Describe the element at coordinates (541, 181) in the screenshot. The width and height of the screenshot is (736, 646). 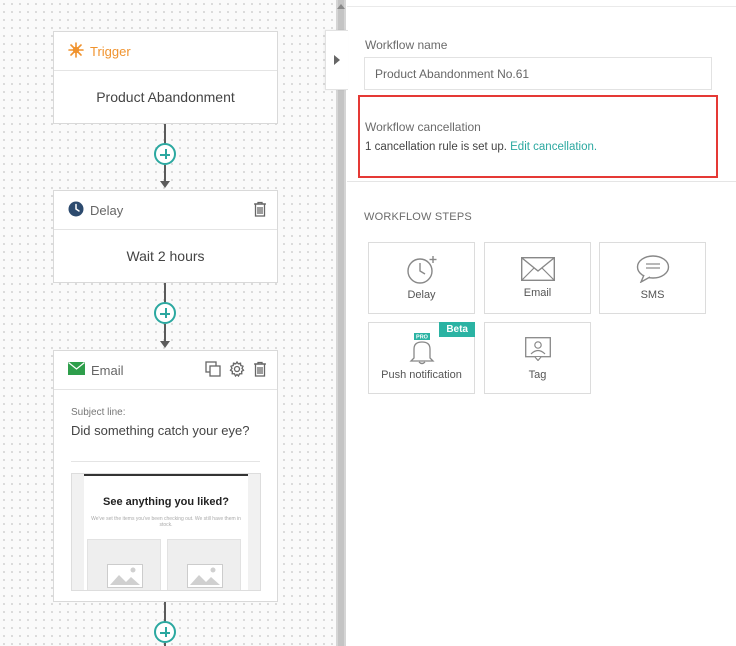
I see `panel-divider` at that location.